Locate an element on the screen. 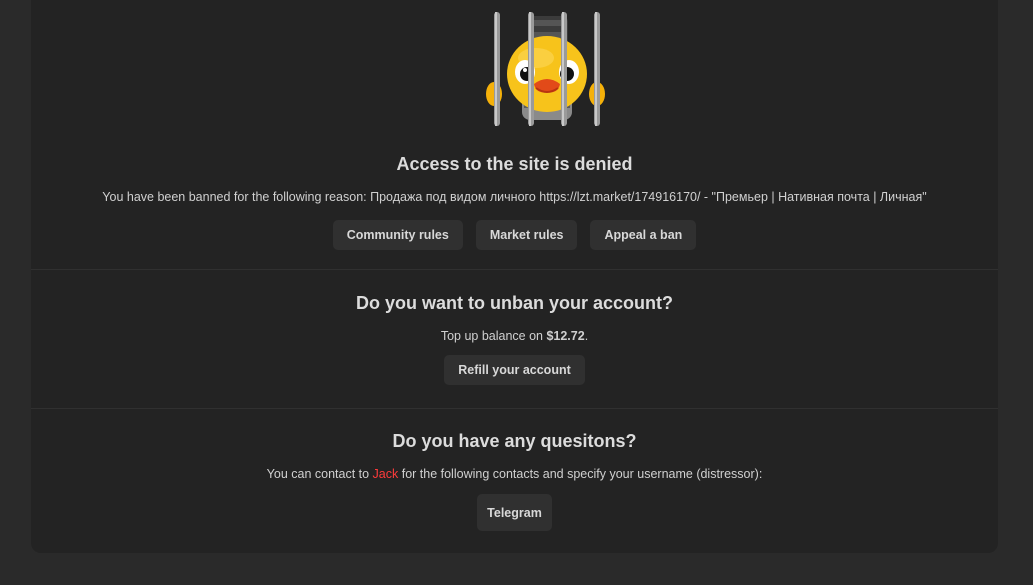 This screenshot has height=585, width=1033. unban-title: Do you want to unban your account? is located at coordinates (514, 303).